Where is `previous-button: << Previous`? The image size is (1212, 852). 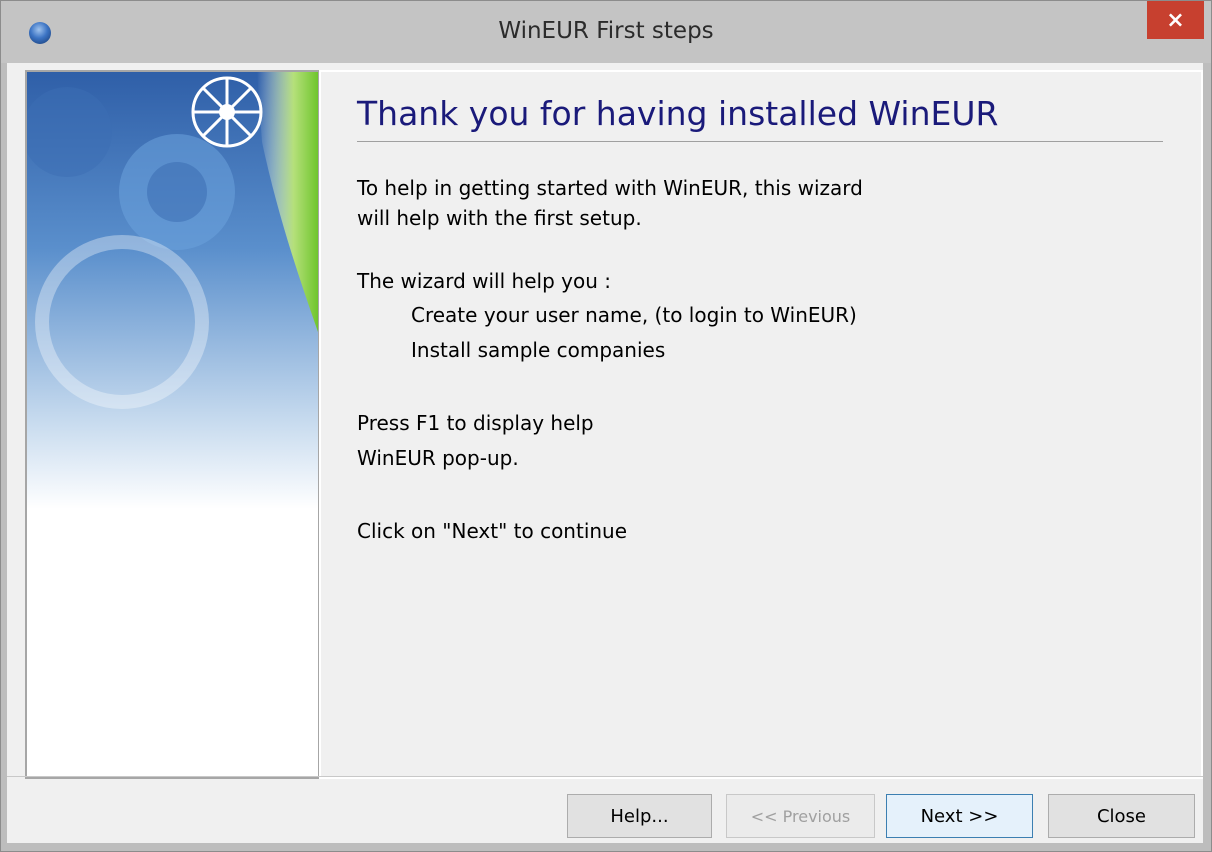
previous-button: << Previous is located at coordinates (800, 816).